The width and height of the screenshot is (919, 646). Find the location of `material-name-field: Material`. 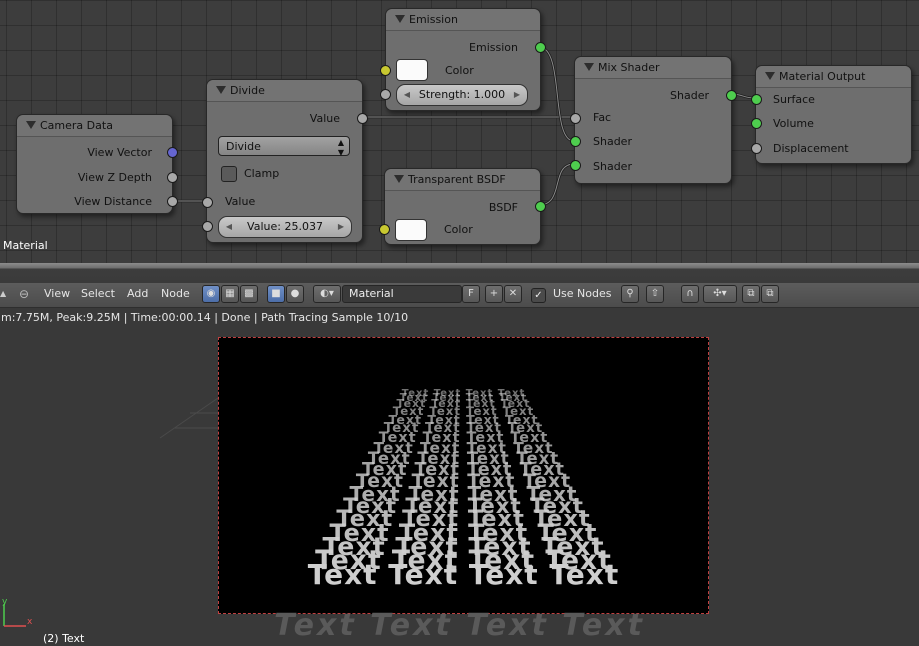

material-name-field: Material is located at coordinates (402, 294).